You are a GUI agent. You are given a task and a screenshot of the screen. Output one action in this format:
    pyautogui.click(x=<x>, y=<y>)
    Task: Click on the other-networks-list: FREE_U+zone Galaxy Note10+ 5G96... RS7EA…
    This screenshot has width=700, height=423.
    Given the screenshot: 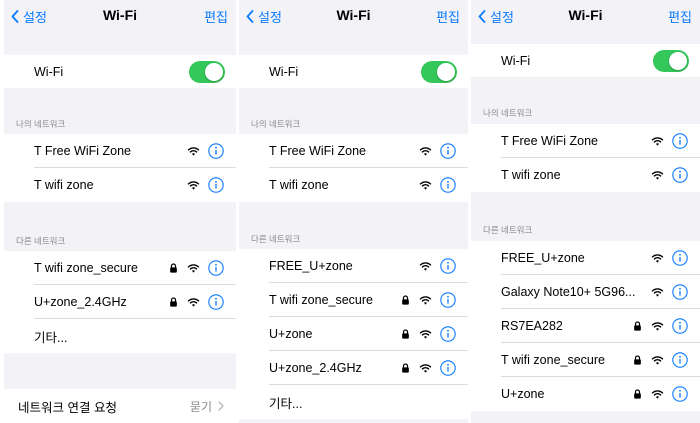 What is the action you would take?
    pyautogui.click(x=585, y=326)
    